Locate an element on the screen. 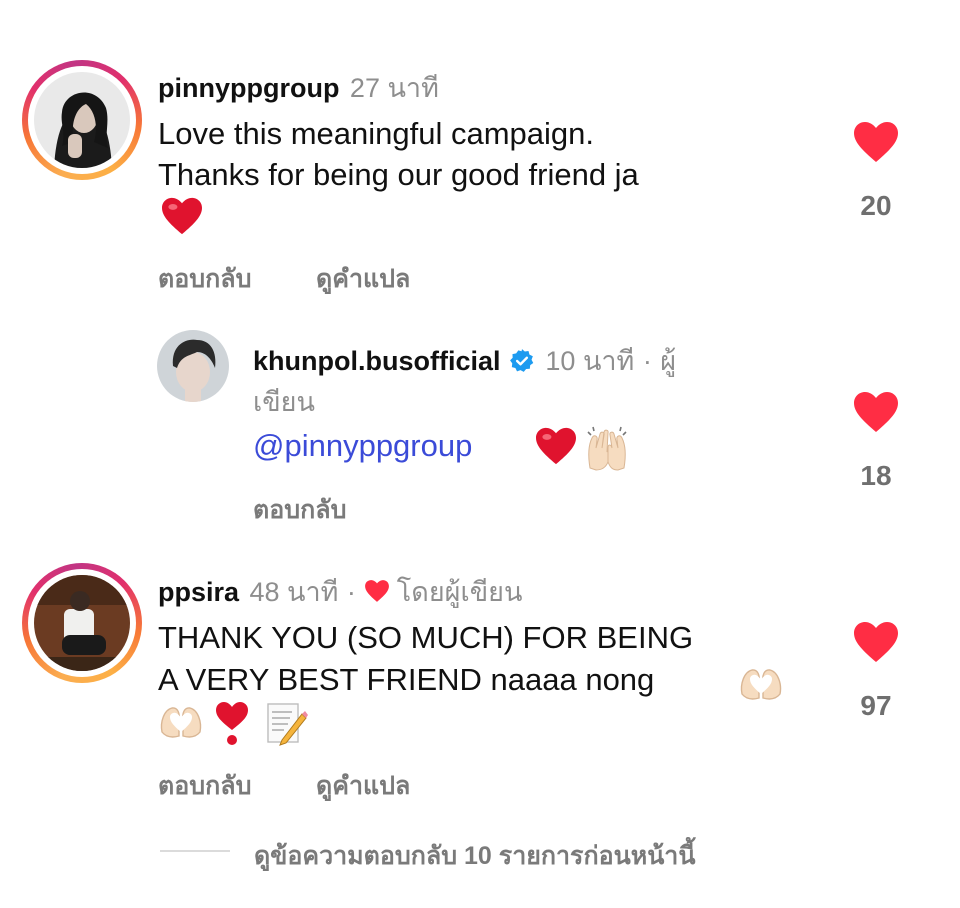  comment-line-2: A VERY BEST FRIEND naaaa nong is located at coordinates (406, 679).